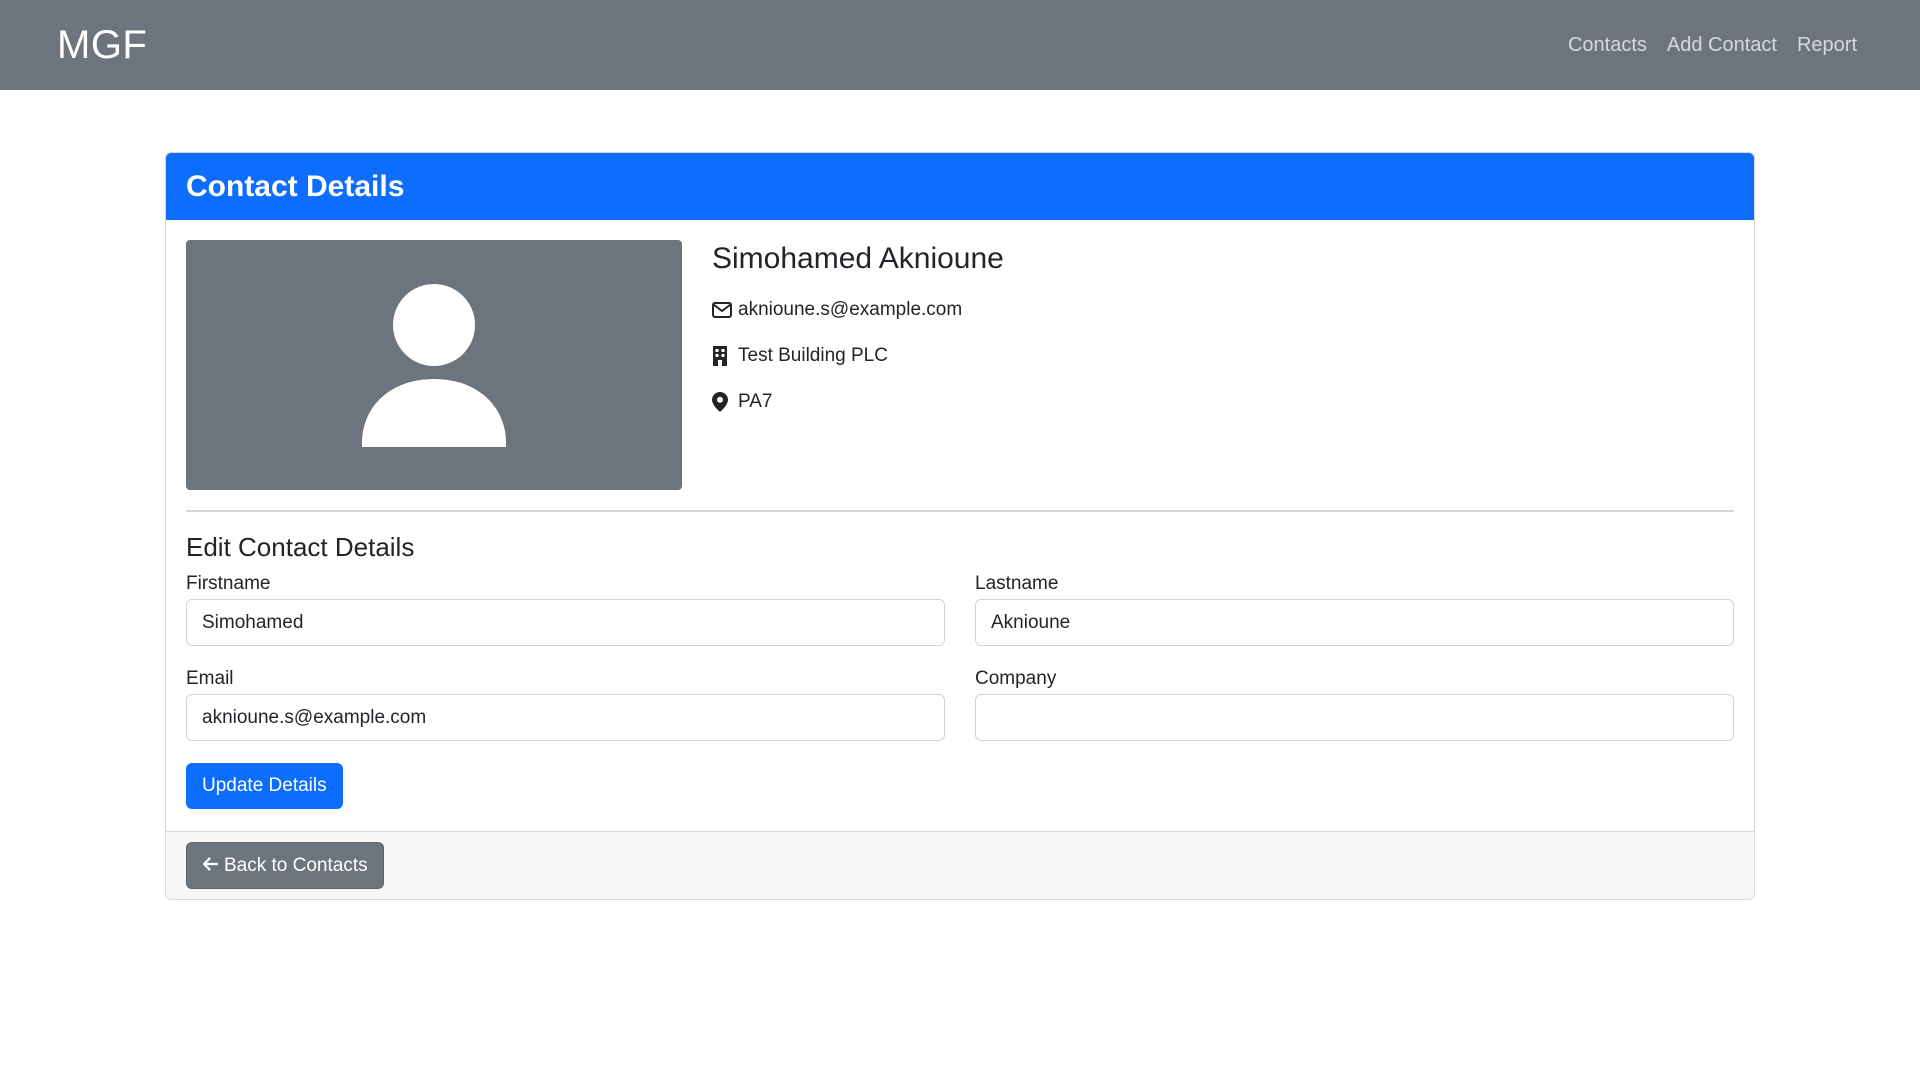 The image size is (1920, 1080). I want to click on lastname-field-group: Lastname, so click(1354, 609).